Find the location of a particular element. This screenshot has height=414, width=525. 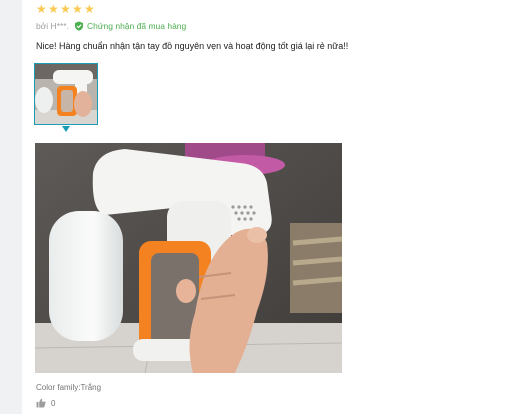

review-image-thumbnail is located at coordinates (66, 94).